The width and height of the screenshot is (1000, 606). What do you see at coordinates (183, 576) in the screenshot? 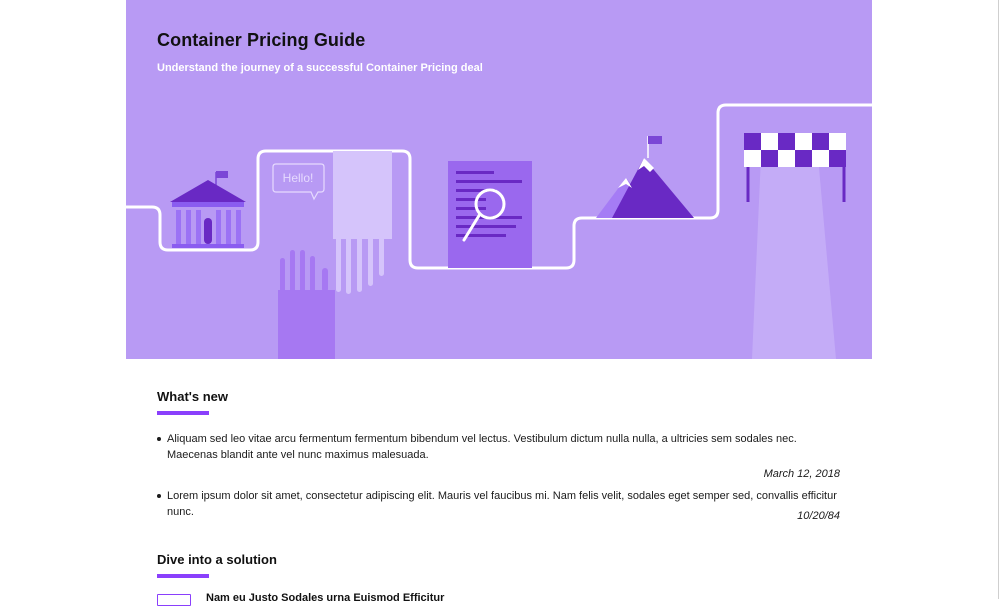
I see `solutions-heading-underline` at bounding box center [183, 576].